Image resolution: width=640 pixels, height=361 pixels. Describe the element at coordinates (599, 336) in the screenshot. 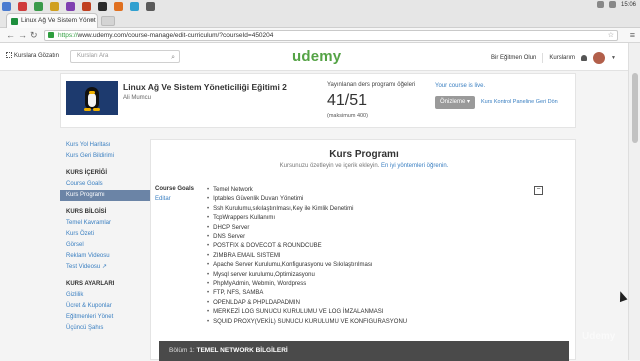

I see `watermark: Udemy` at that location.